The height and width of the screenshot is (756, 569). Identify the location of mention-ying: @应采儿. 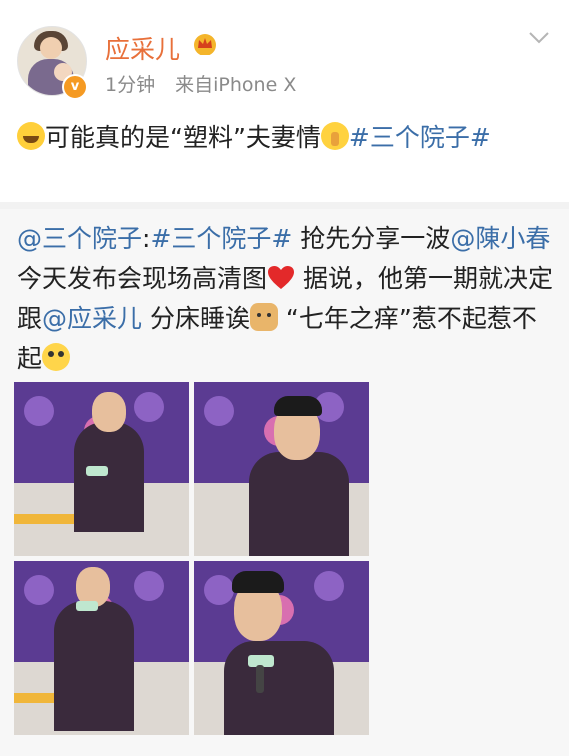
(92, 318).